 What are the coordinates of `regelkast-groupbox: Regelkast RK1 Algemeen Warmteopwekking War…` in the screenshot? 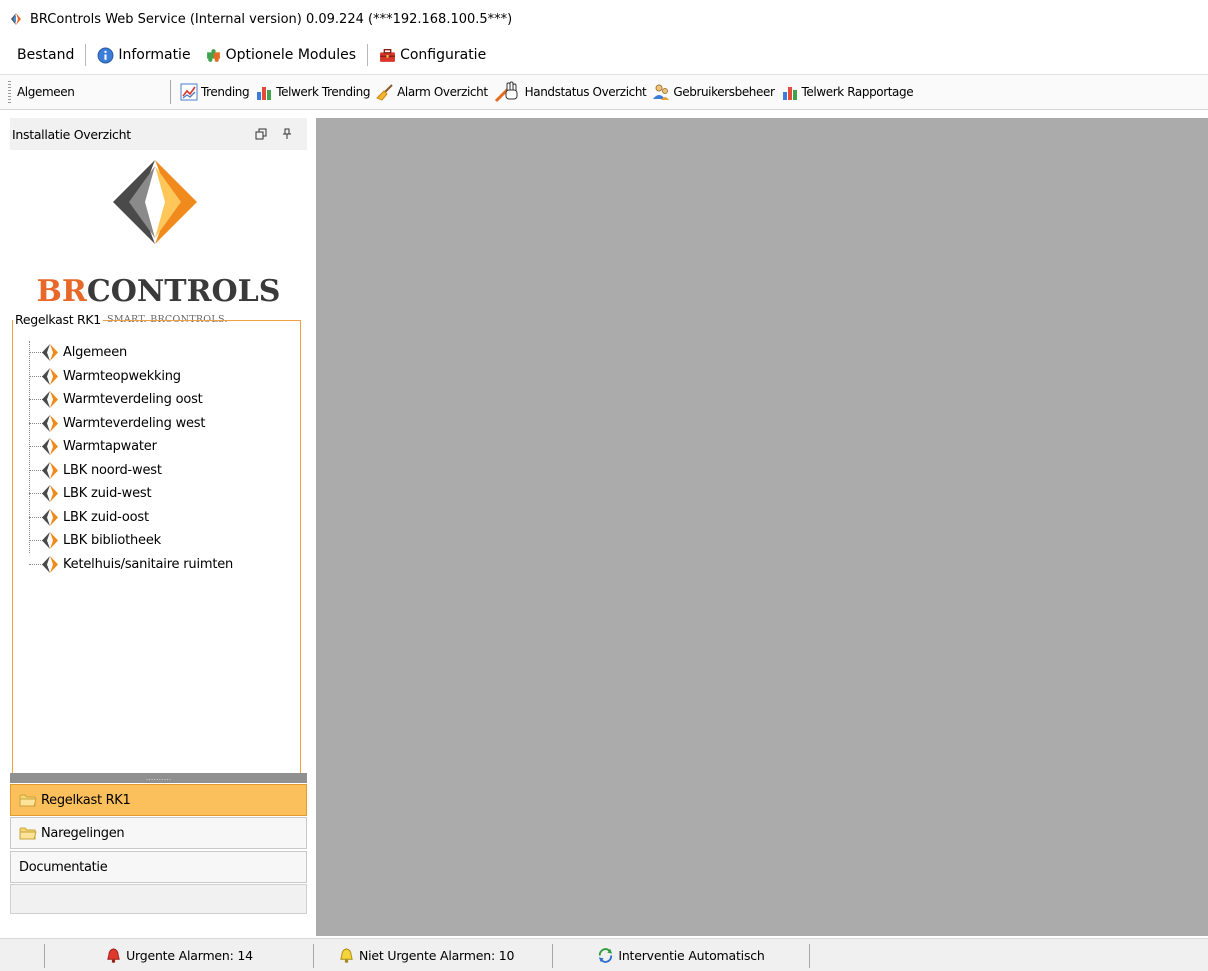 It's located at (156, 543).